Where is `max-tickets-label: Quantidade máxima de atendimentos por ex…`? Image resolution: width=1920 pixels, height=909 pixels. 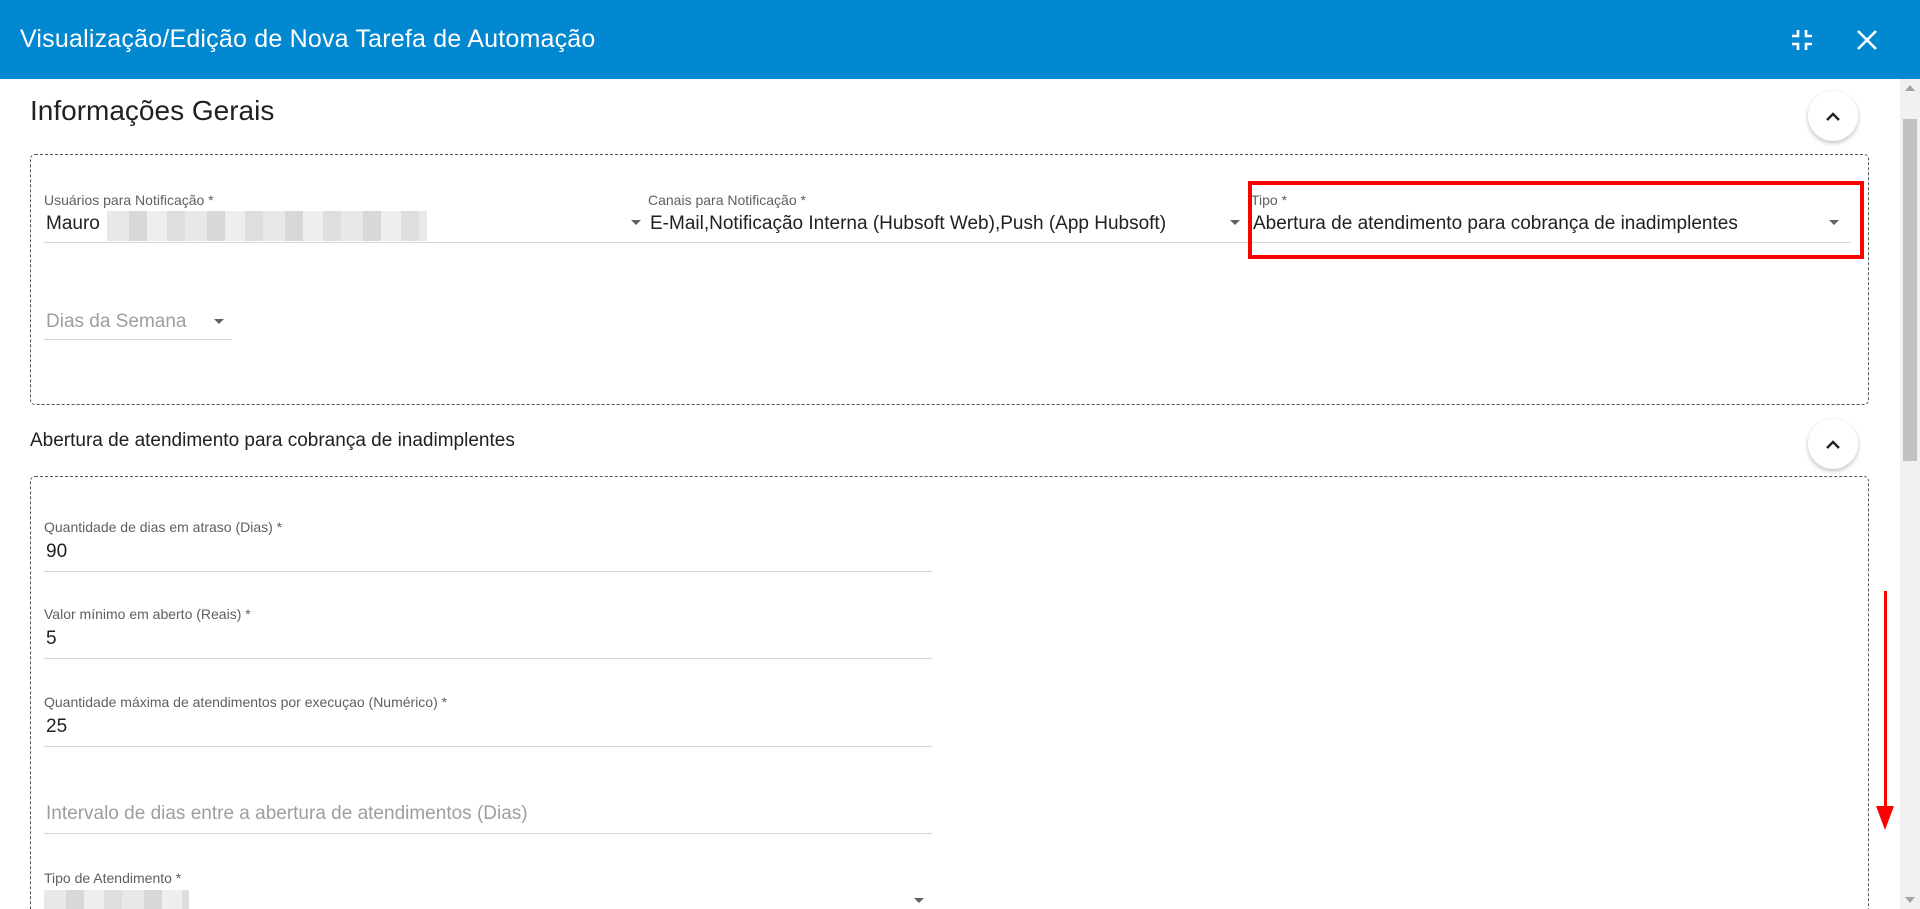 max-tickets-label: Quantidade máxima de atendimentos por ex… is located at coordinates (246, 702).